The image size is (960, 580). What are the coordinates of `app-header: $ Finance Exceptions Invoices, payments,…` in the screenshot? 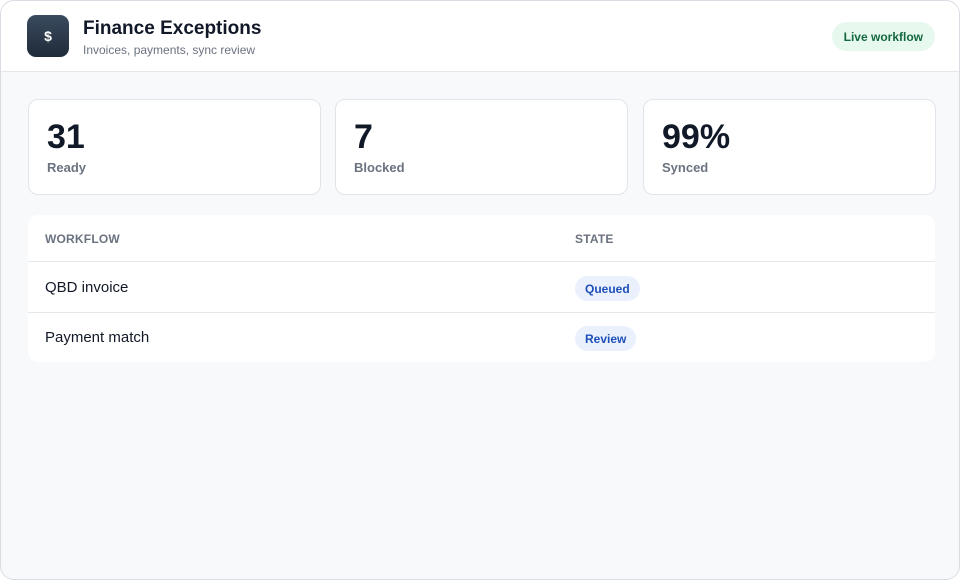 It's located at (480, 36).